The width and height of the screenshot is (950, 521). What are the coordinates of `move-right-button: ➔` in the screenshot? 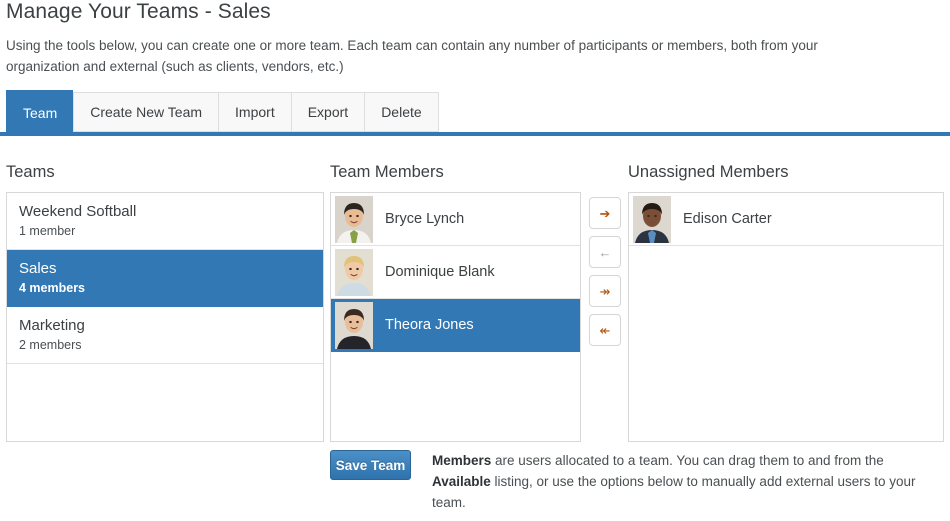 It's located at (605, 213).